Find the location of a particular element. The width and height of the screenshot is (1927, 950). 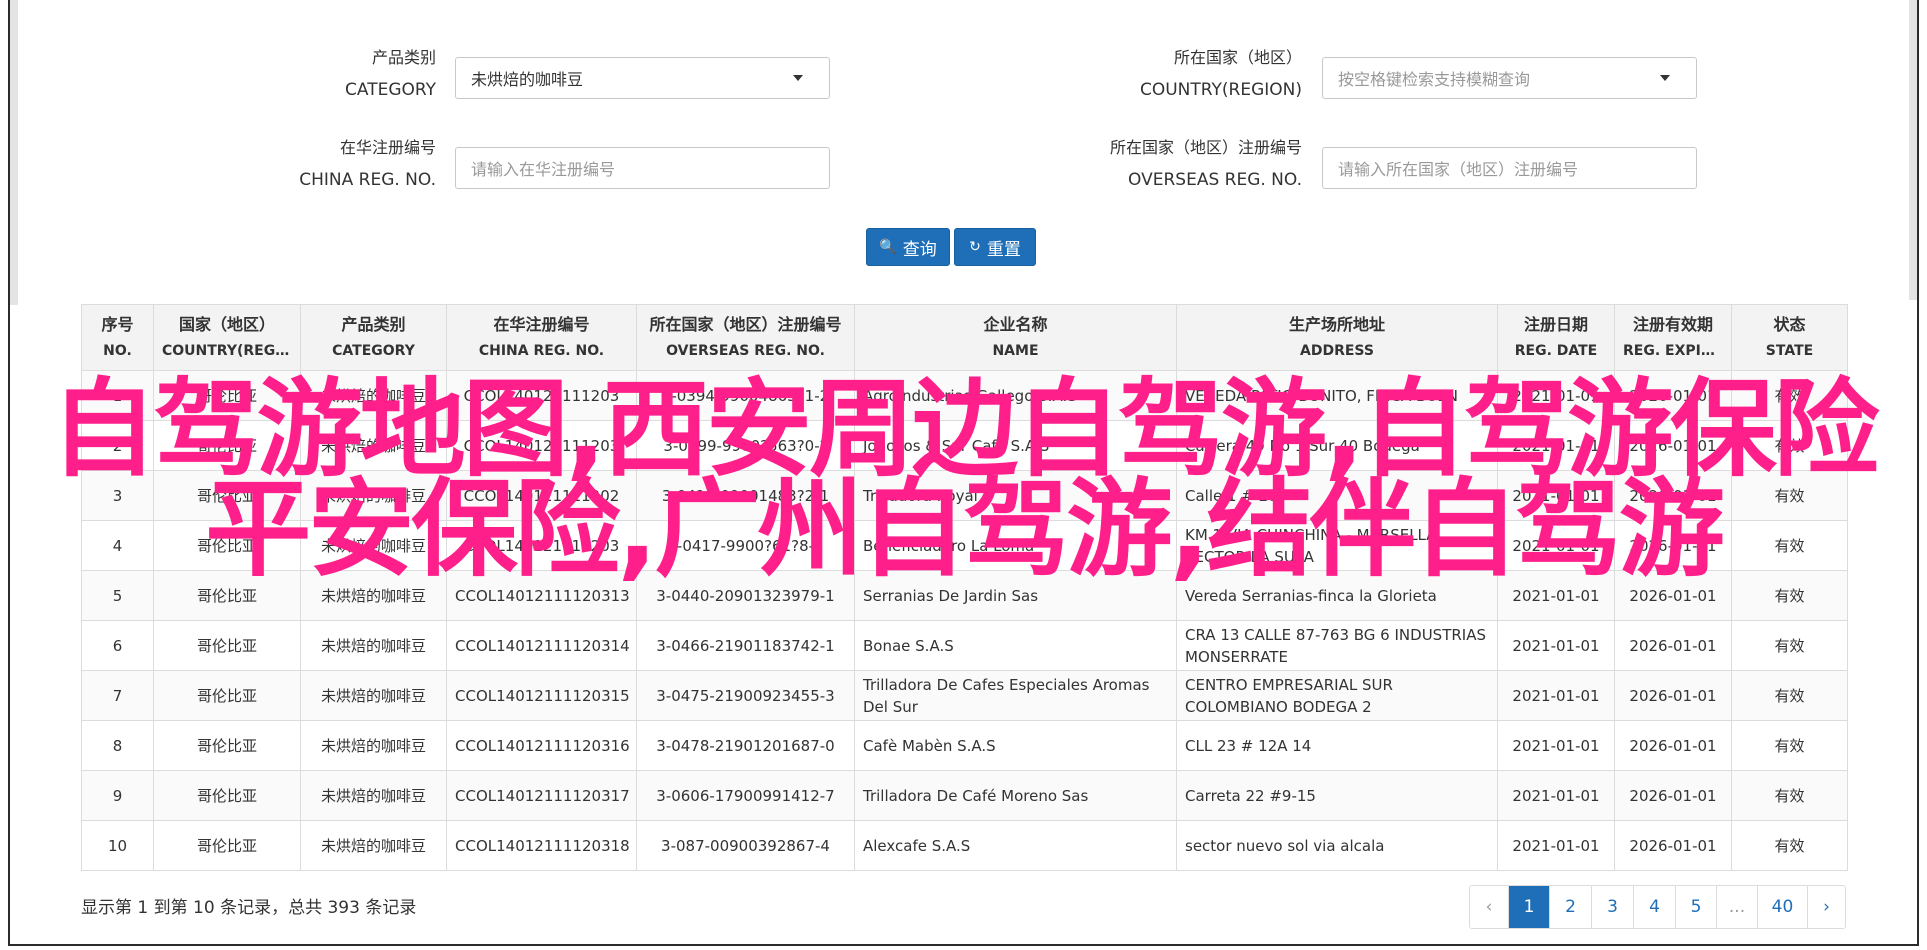

column-header: 状态 STATE is located at coordinates (1789, 337).